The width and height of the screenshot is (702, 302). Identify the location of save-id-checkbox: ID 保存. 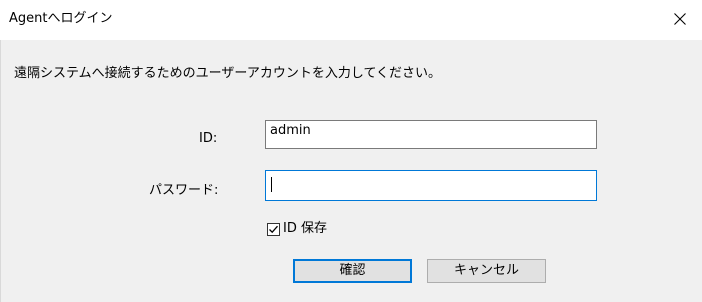
(297, 229).